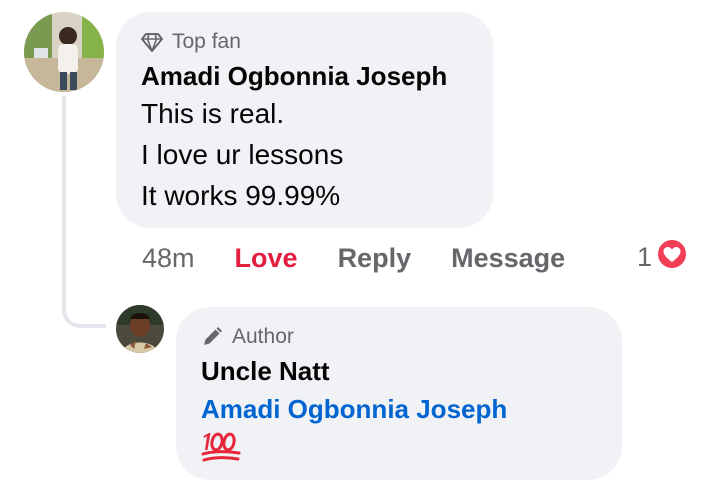 The height and width of the screenshot is (492, 720). What do you see at coordinates (168, 258) in the screenshot?
I see `comment-timestamp: 48m` at bounding box center [168, 258].